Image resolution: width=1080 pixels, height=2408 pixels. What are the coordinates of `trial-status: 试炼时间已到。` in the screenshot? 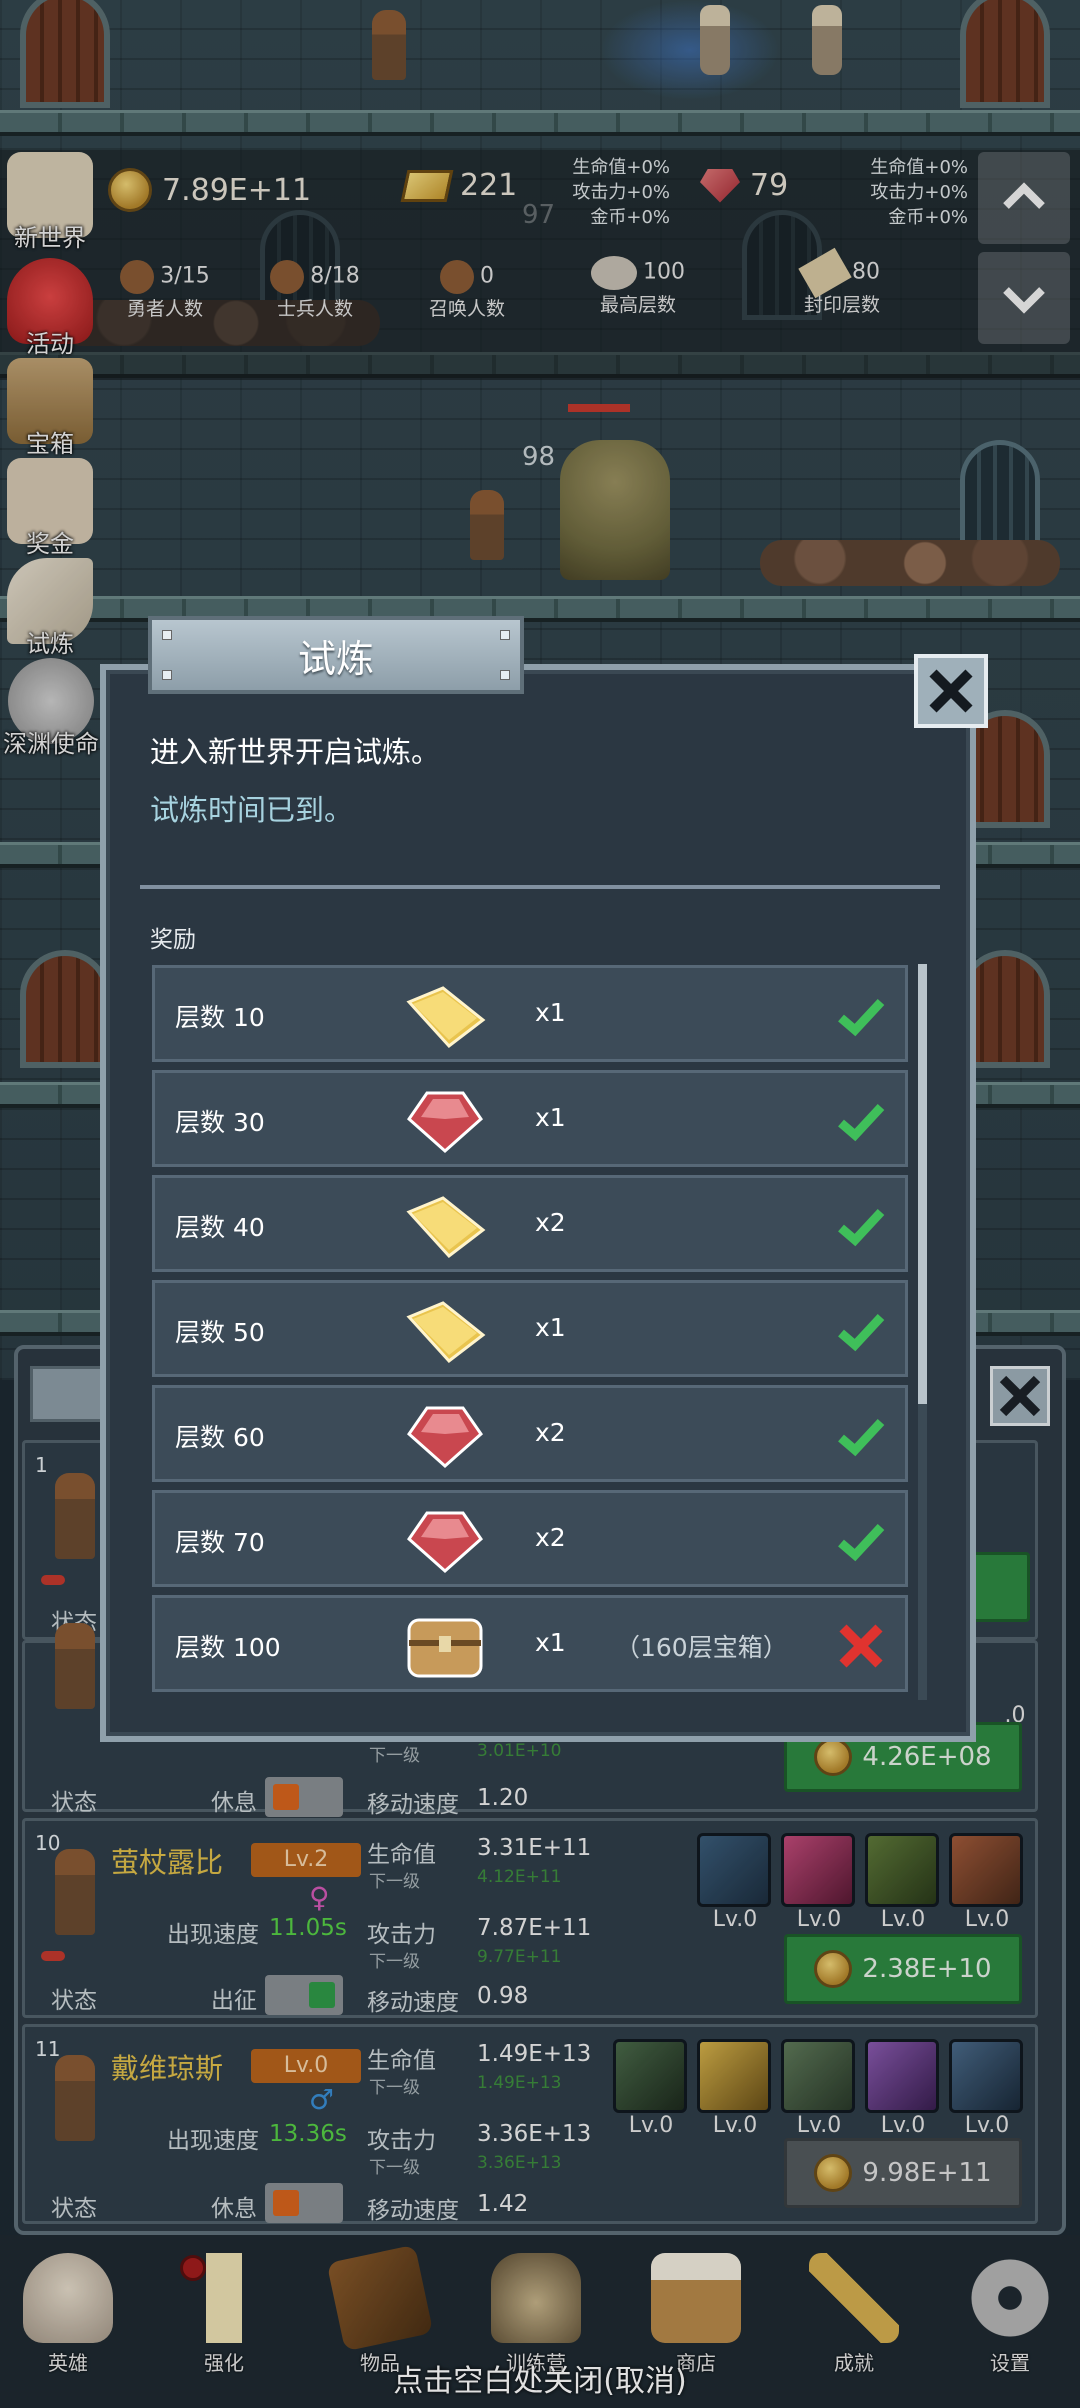 It's located at (252, 810).